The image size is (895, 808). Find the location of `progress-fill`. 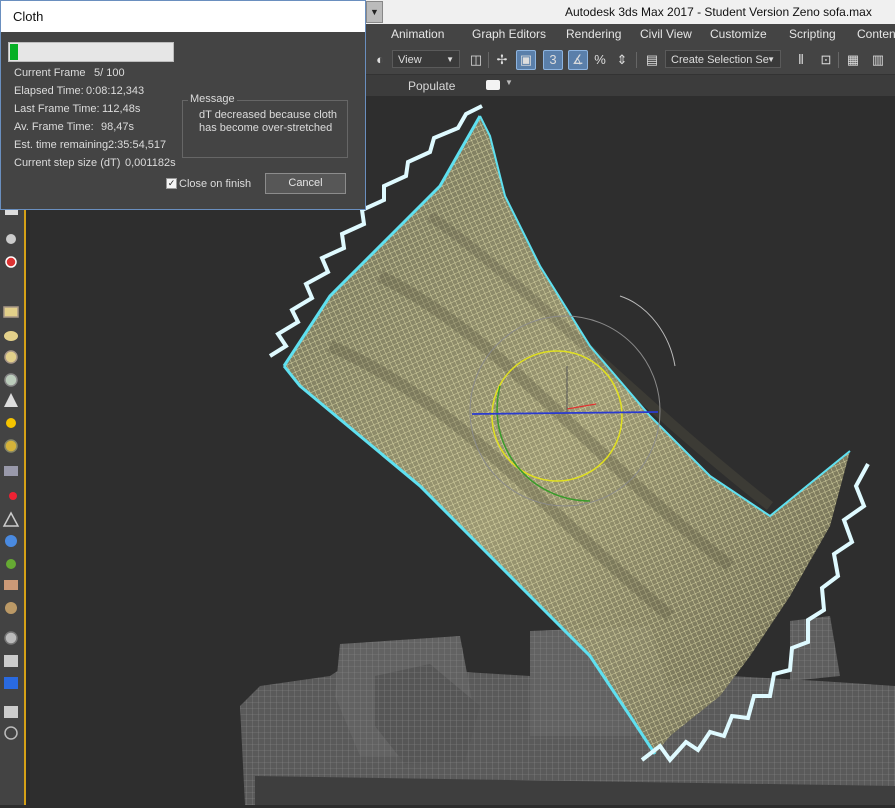

progress-fill is located at coordinates (14, 52).